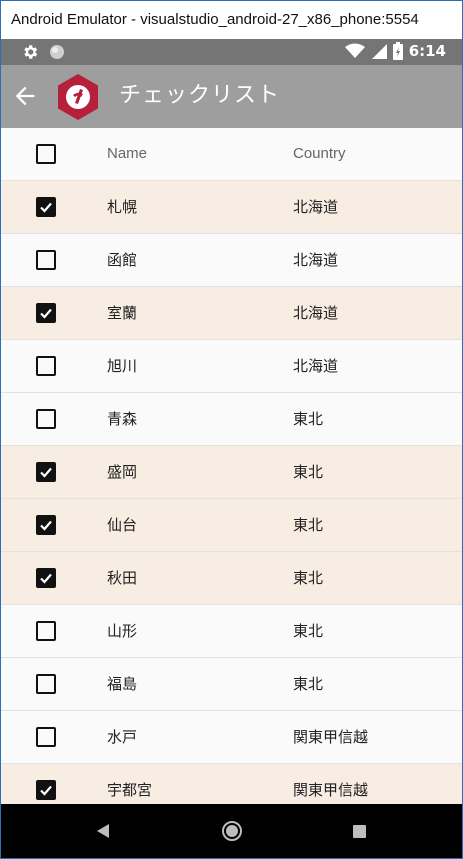  What do you see at coordinates (231, 313) in the screenshot?
I see `table-row: 室蘭 北海道` at bounding box center [231, 313].